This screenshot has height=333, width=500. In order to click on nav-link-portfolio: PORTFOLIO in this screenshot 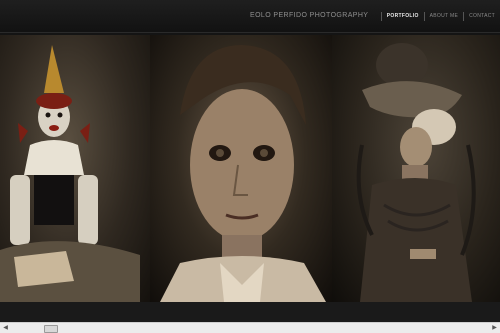, I will do `click(403, 16)`.